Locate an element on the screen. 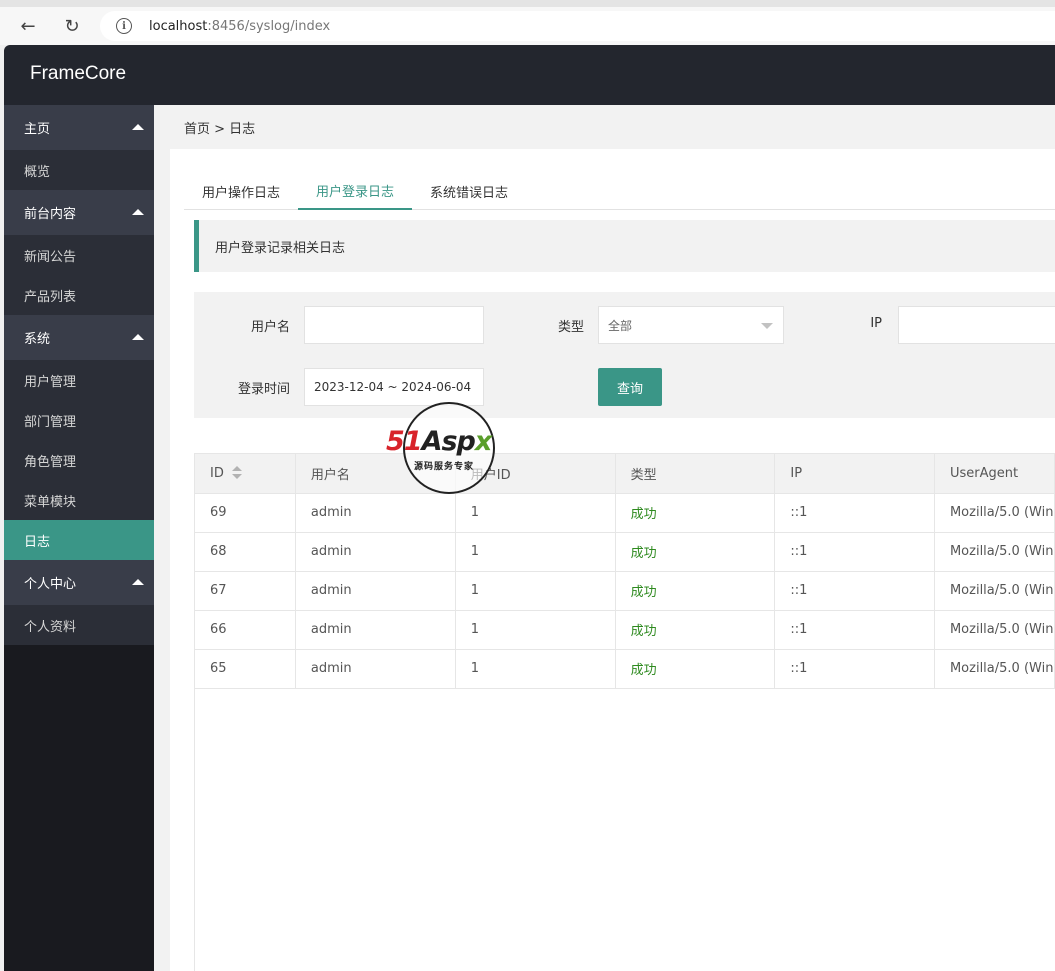 Image resolution: width=1055 pixels, height=971 pixels. query-button: 查询 is located at coordinates (630, 387).